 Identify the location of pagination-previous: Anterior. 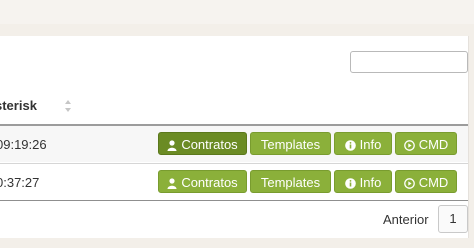
(406, 219).